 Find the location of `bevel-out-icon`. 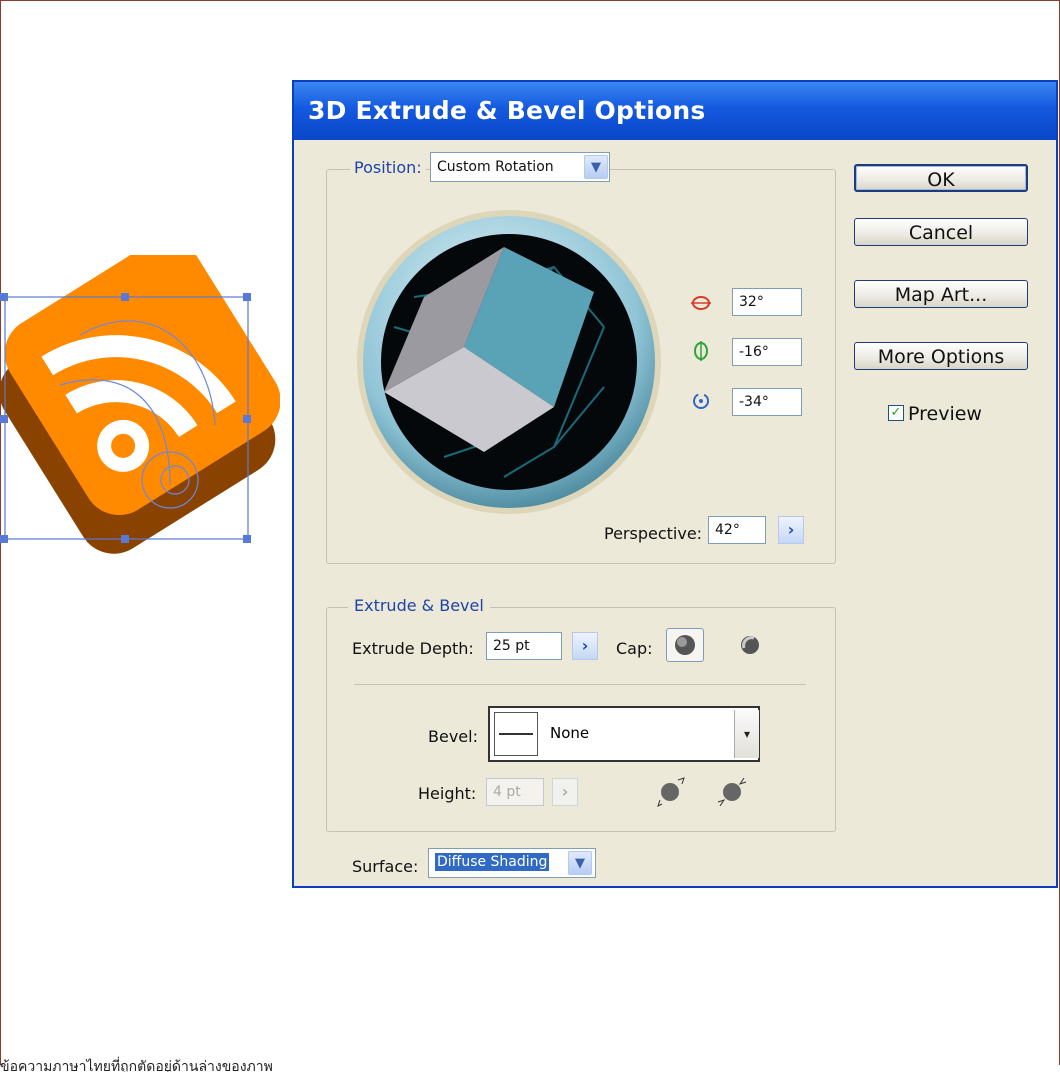

bevel-out-icon is located at coordinates (671, 792).